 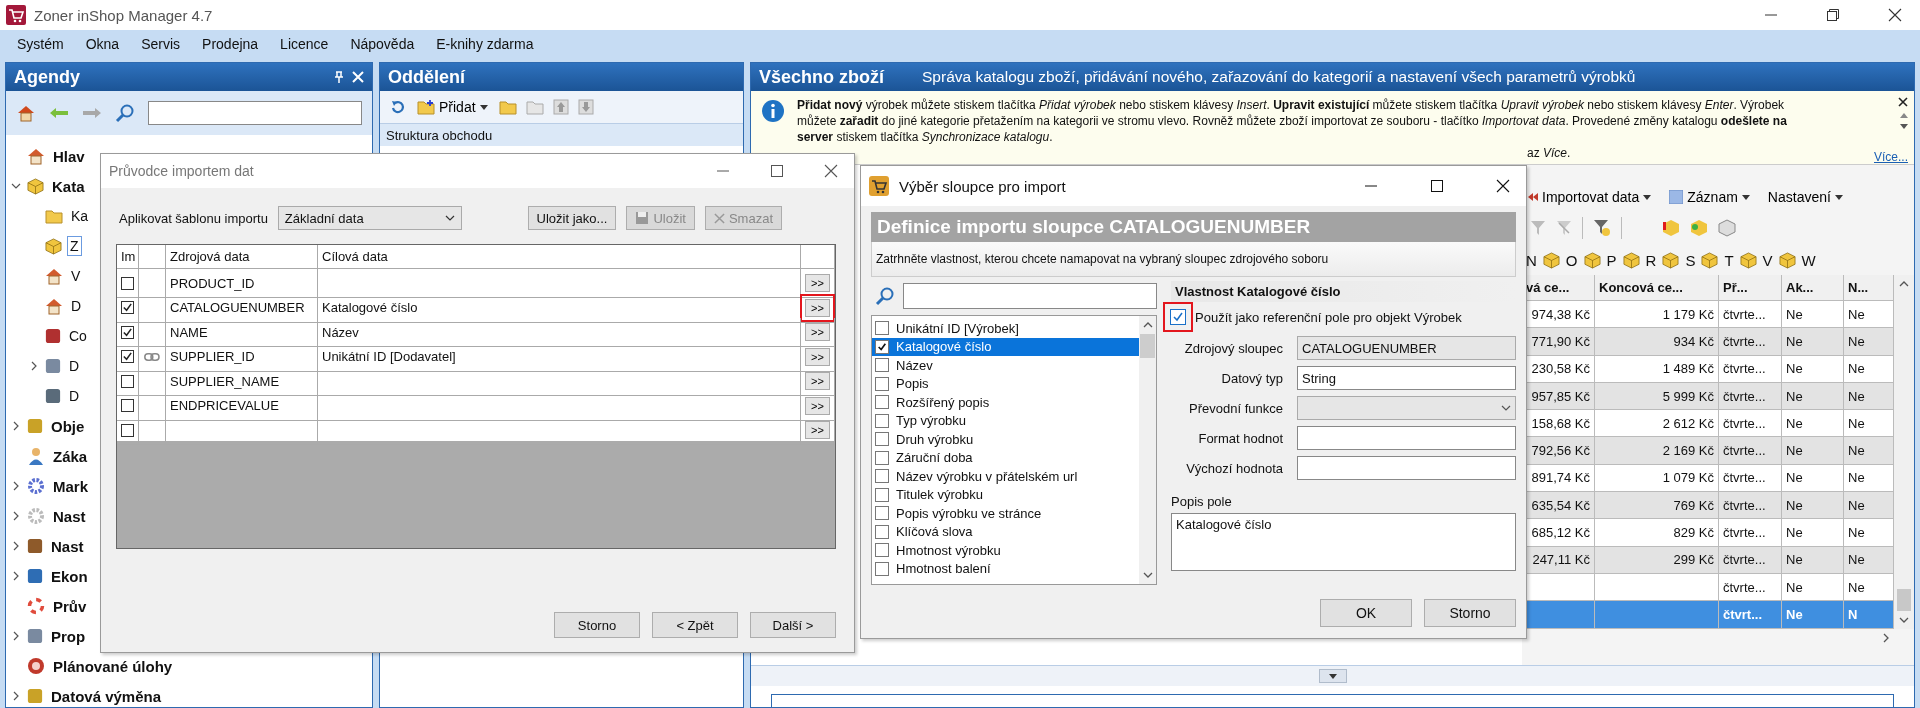 I want to click on list-item: Typ výrobku, so click(x=1005, y=420).